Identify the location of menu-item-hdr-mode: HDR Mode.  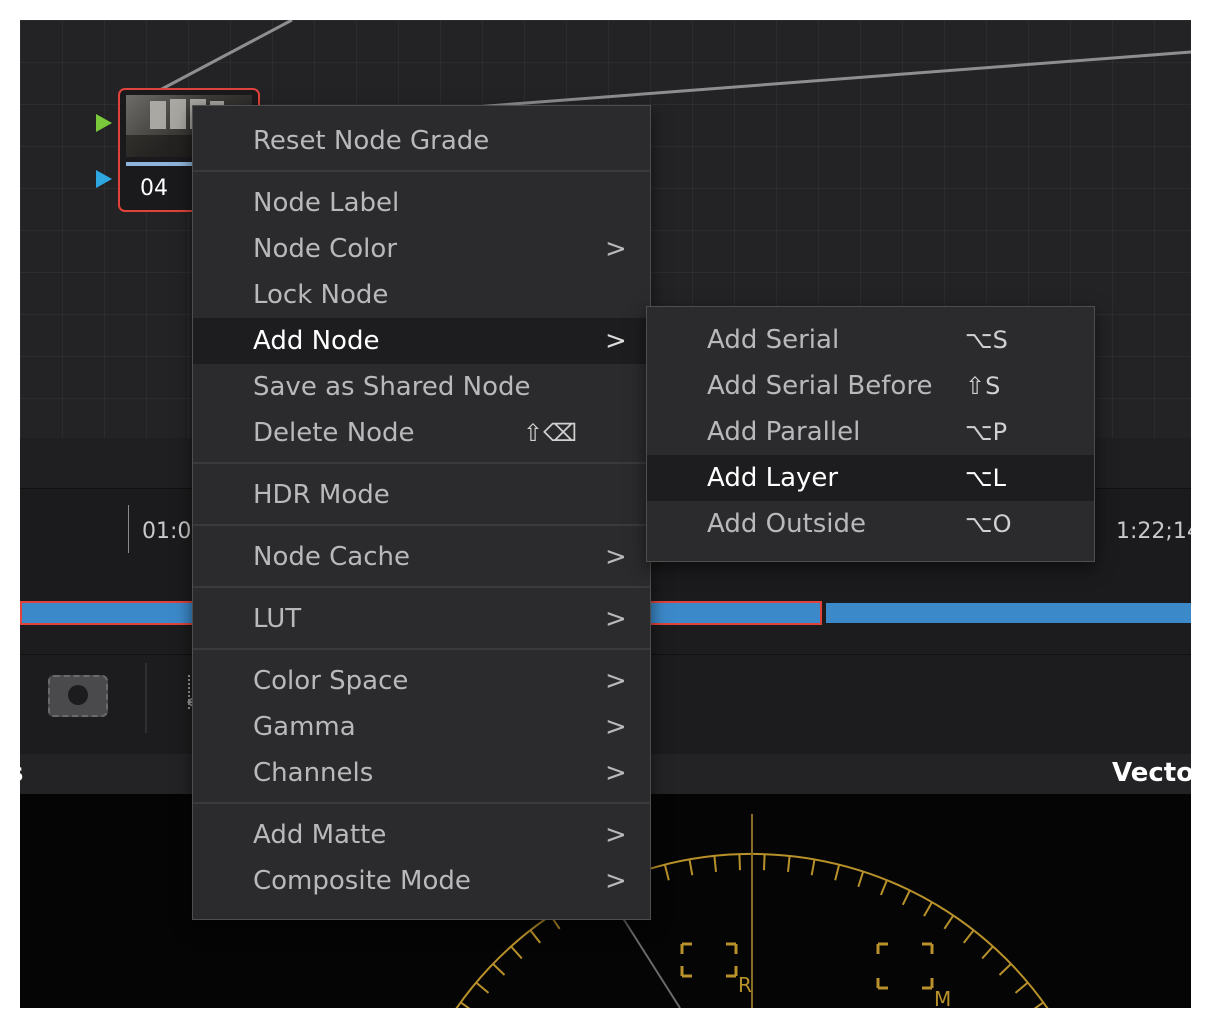
(421, 495).